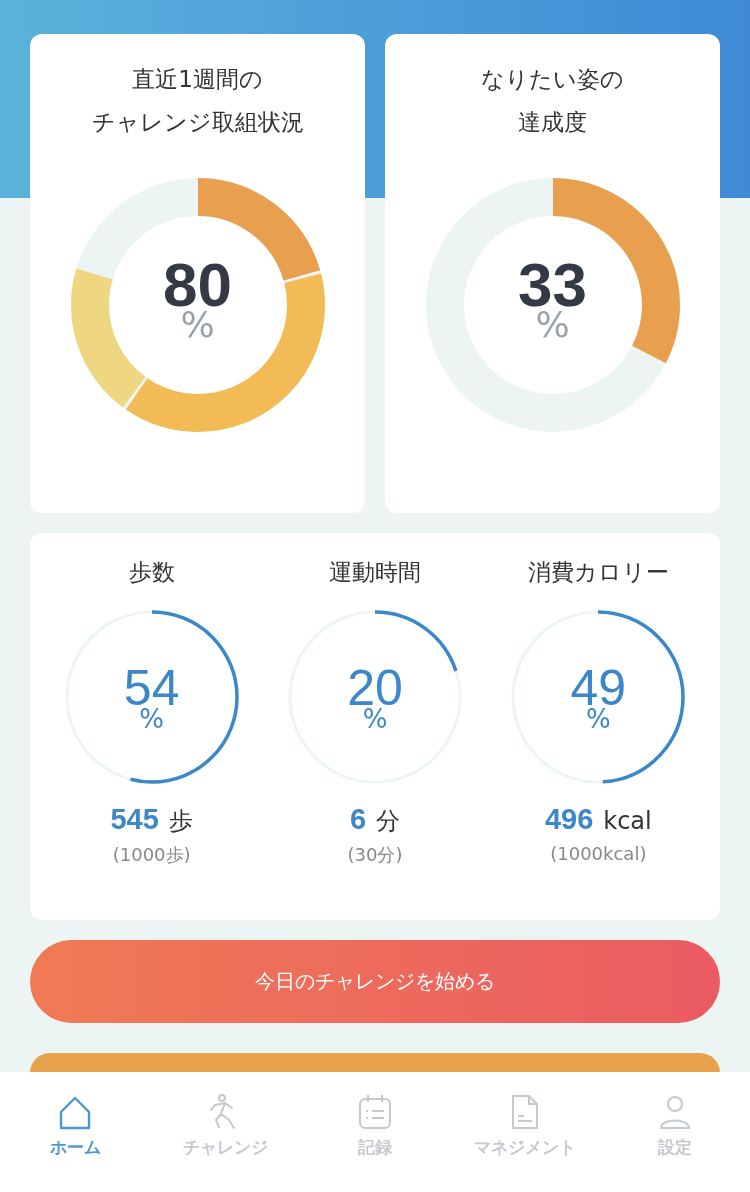 The image size is (750, 1192). What do you see at coordinates (375, 1142) in the screenshot?
I see `nav-tab: 記録` at bounding box center [375, 1142].